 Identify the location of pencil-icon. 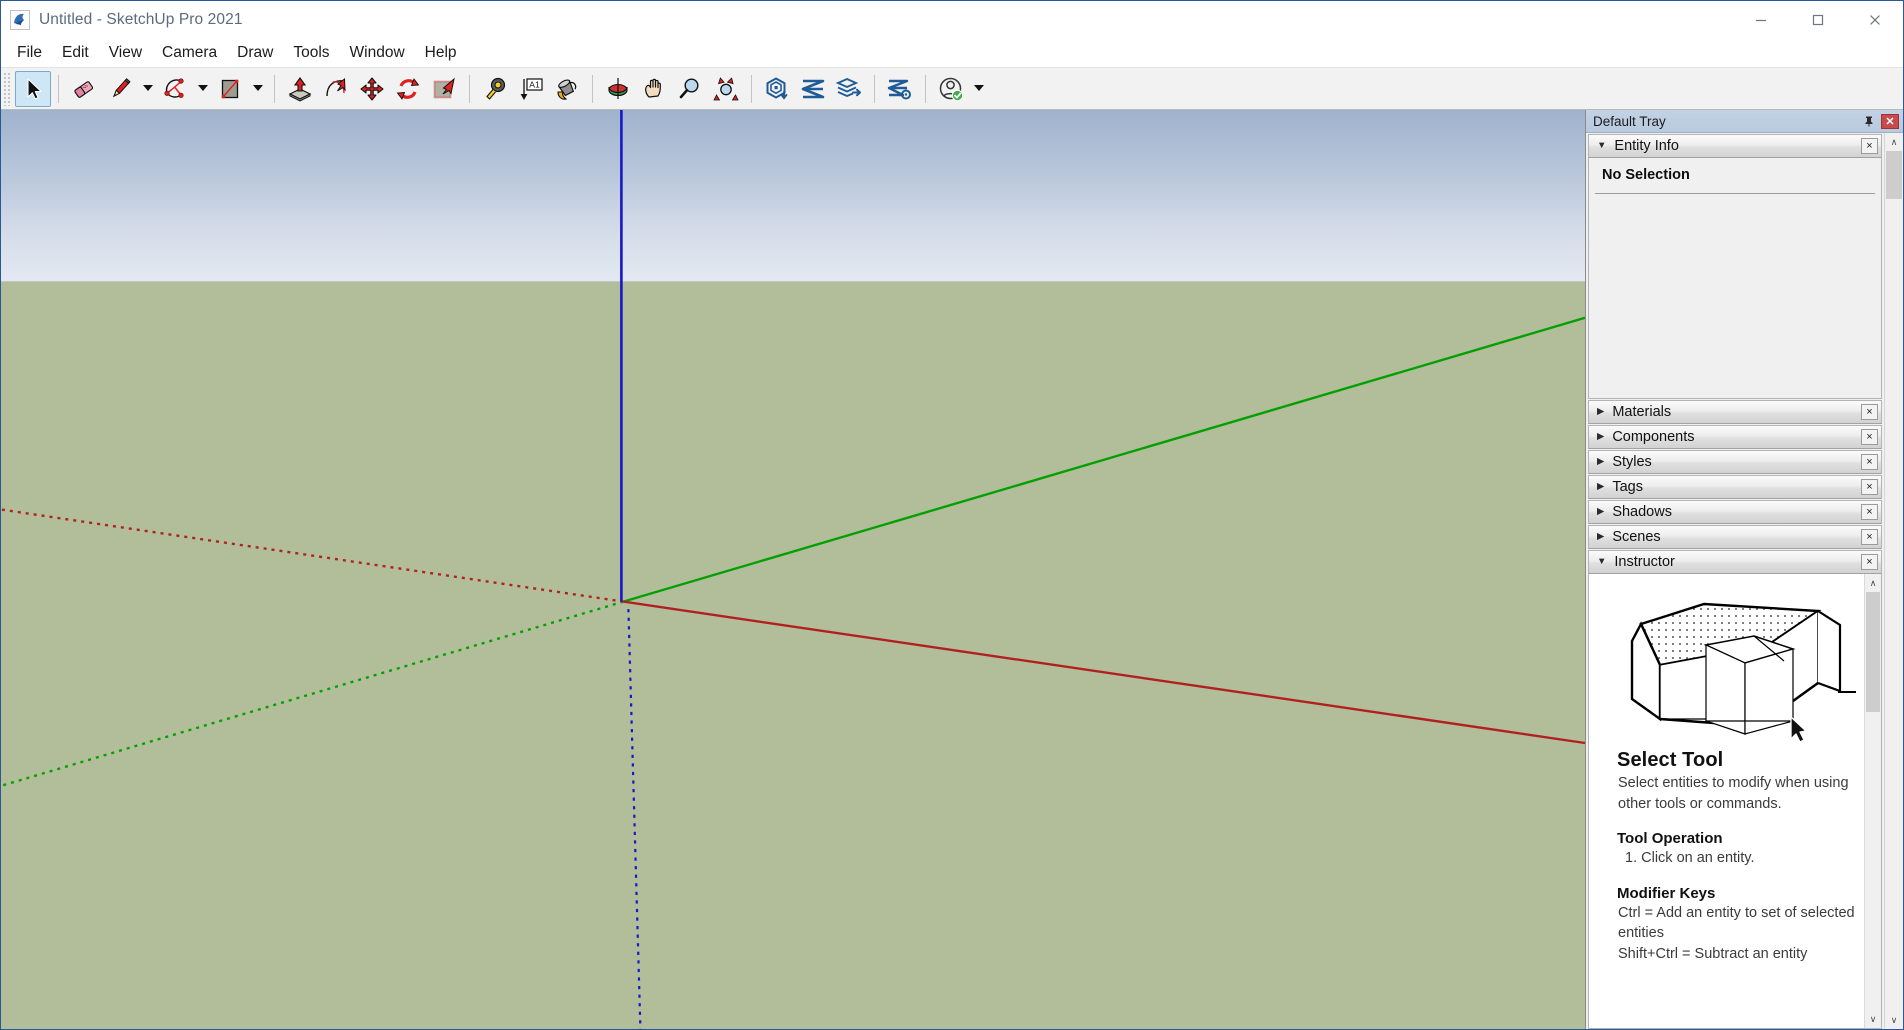
(121, 87).